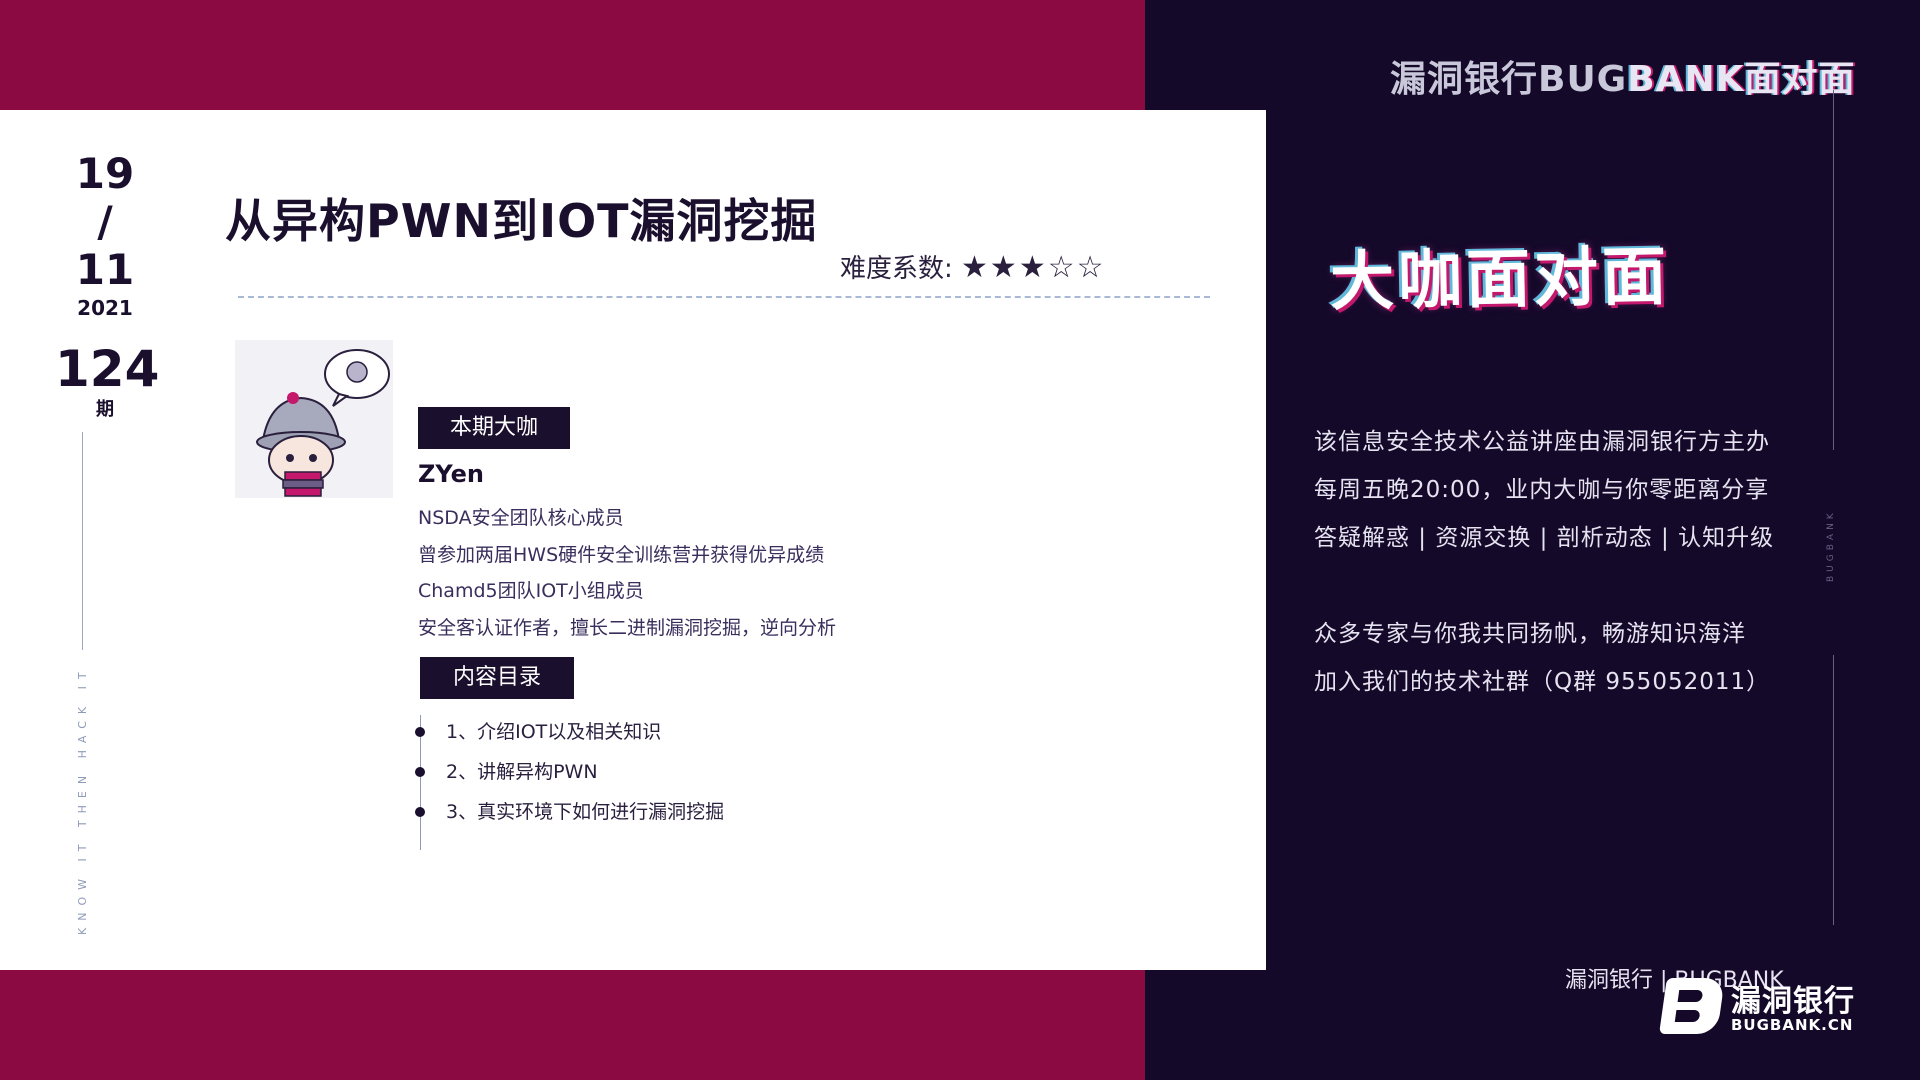 This screenshot has width=1920, height=1080. What do you see at coordinates (105, 269) in the screenshot?
I see `date-month: 11` at bounding box center [105, 269].